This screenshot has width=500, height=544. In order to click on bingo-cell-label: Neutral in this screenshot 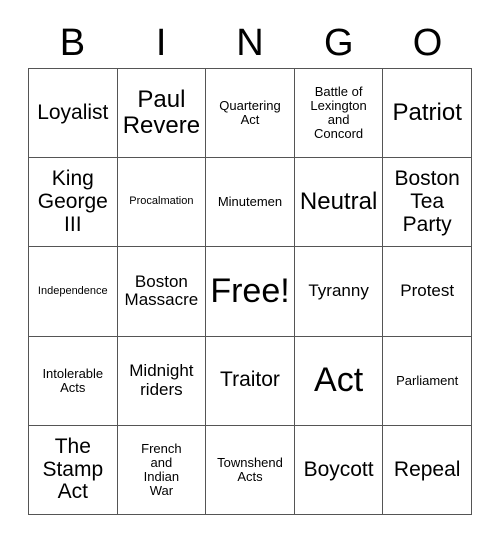, I will do `click(338, 202)`.